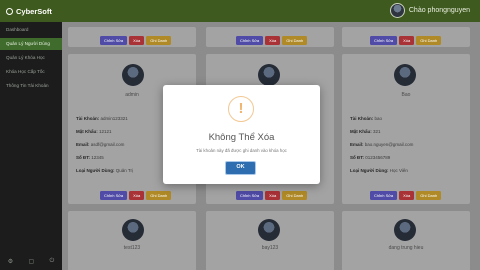 The width and height of the screenshot is (480, 270). I want to click on email-value: bao.nguyen@gmail.com, so click(389, 144).